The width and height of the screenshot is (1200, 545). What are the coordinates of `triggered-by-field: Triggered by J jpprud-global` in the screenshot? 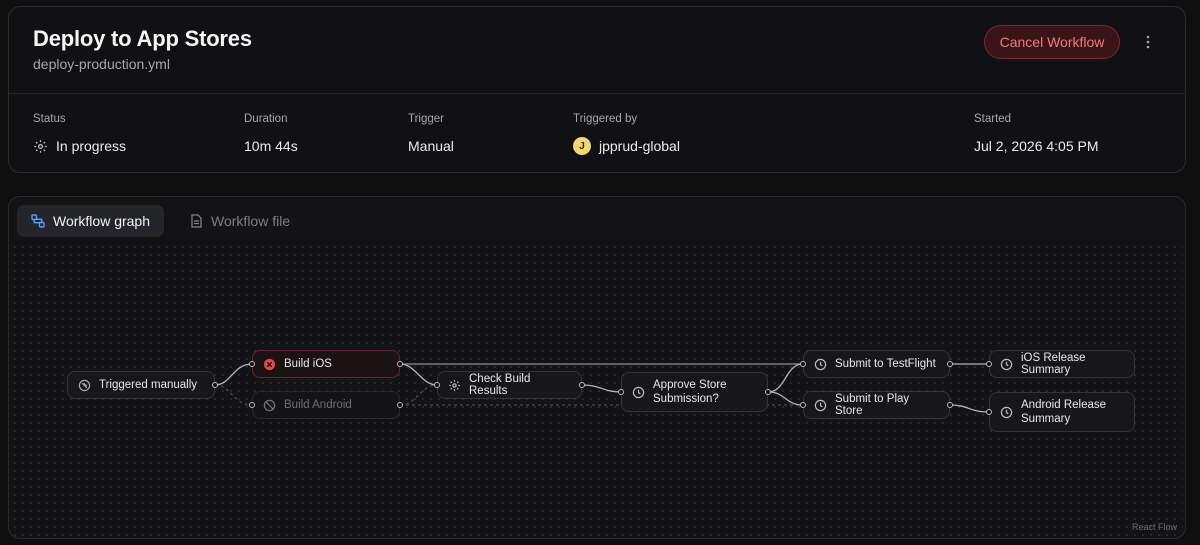 It's located at (626, 134).